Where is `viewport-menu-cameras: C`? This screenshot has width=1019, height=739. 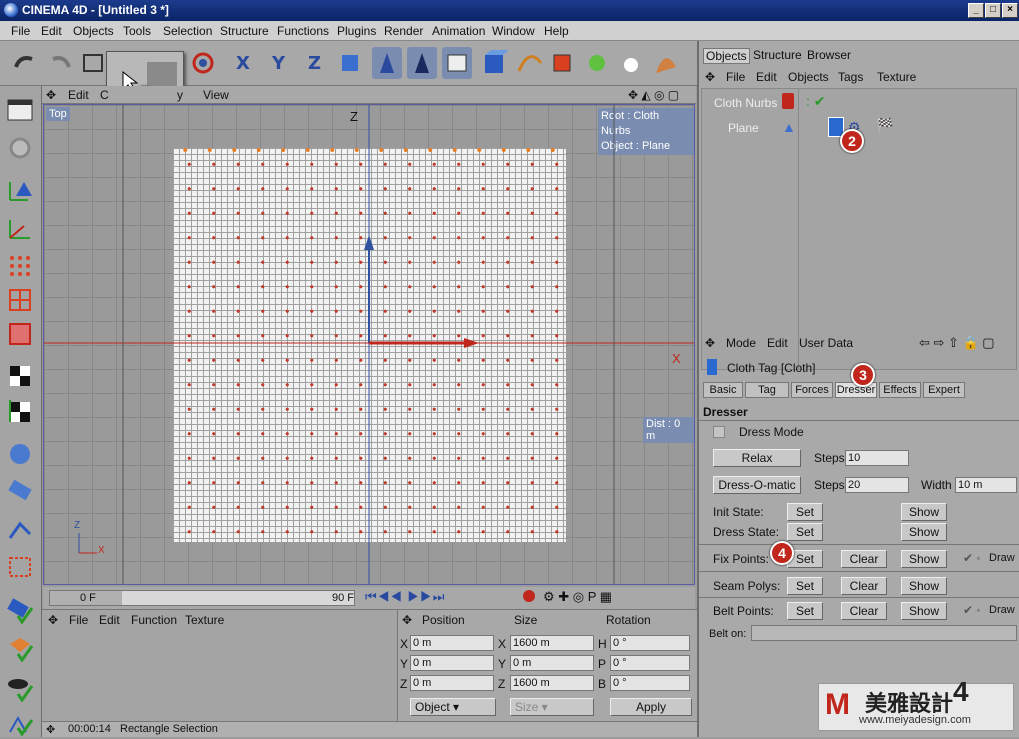 viewport-menu-cameras: C is located at coordinates (104, 95).